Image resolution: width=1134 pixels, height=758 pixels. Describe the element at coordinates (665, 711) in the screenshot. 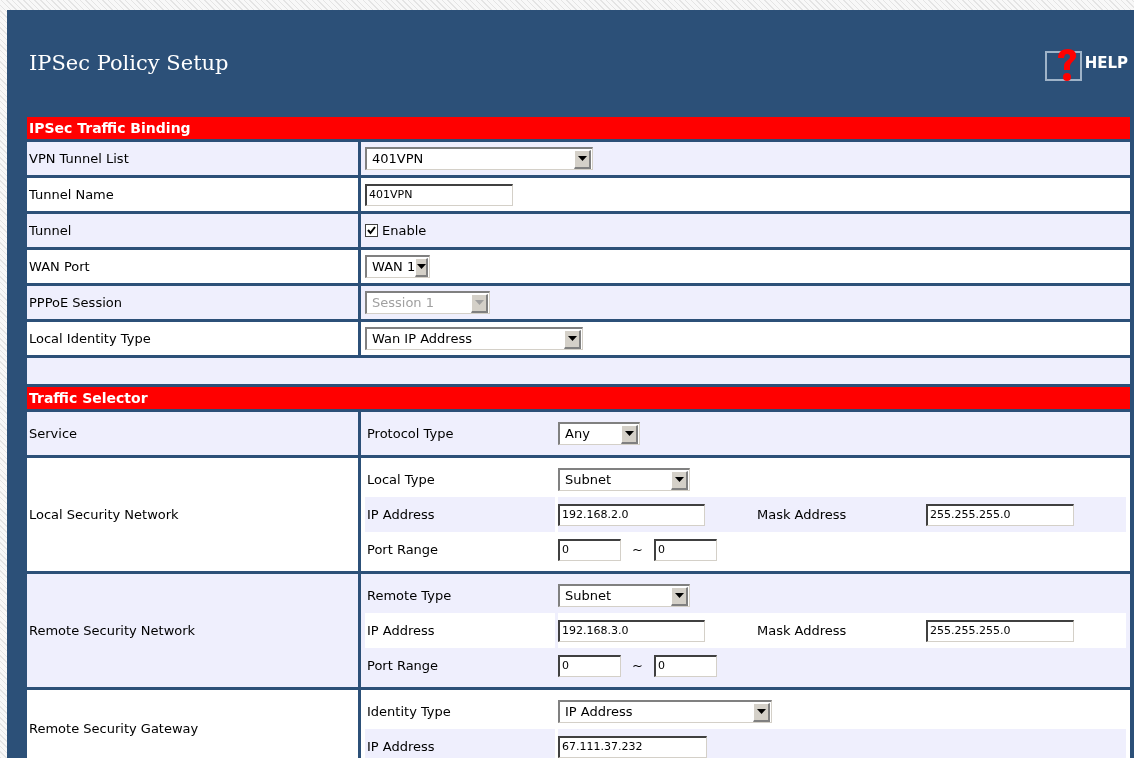

I see `dropdown-select: IP Address` at that location.